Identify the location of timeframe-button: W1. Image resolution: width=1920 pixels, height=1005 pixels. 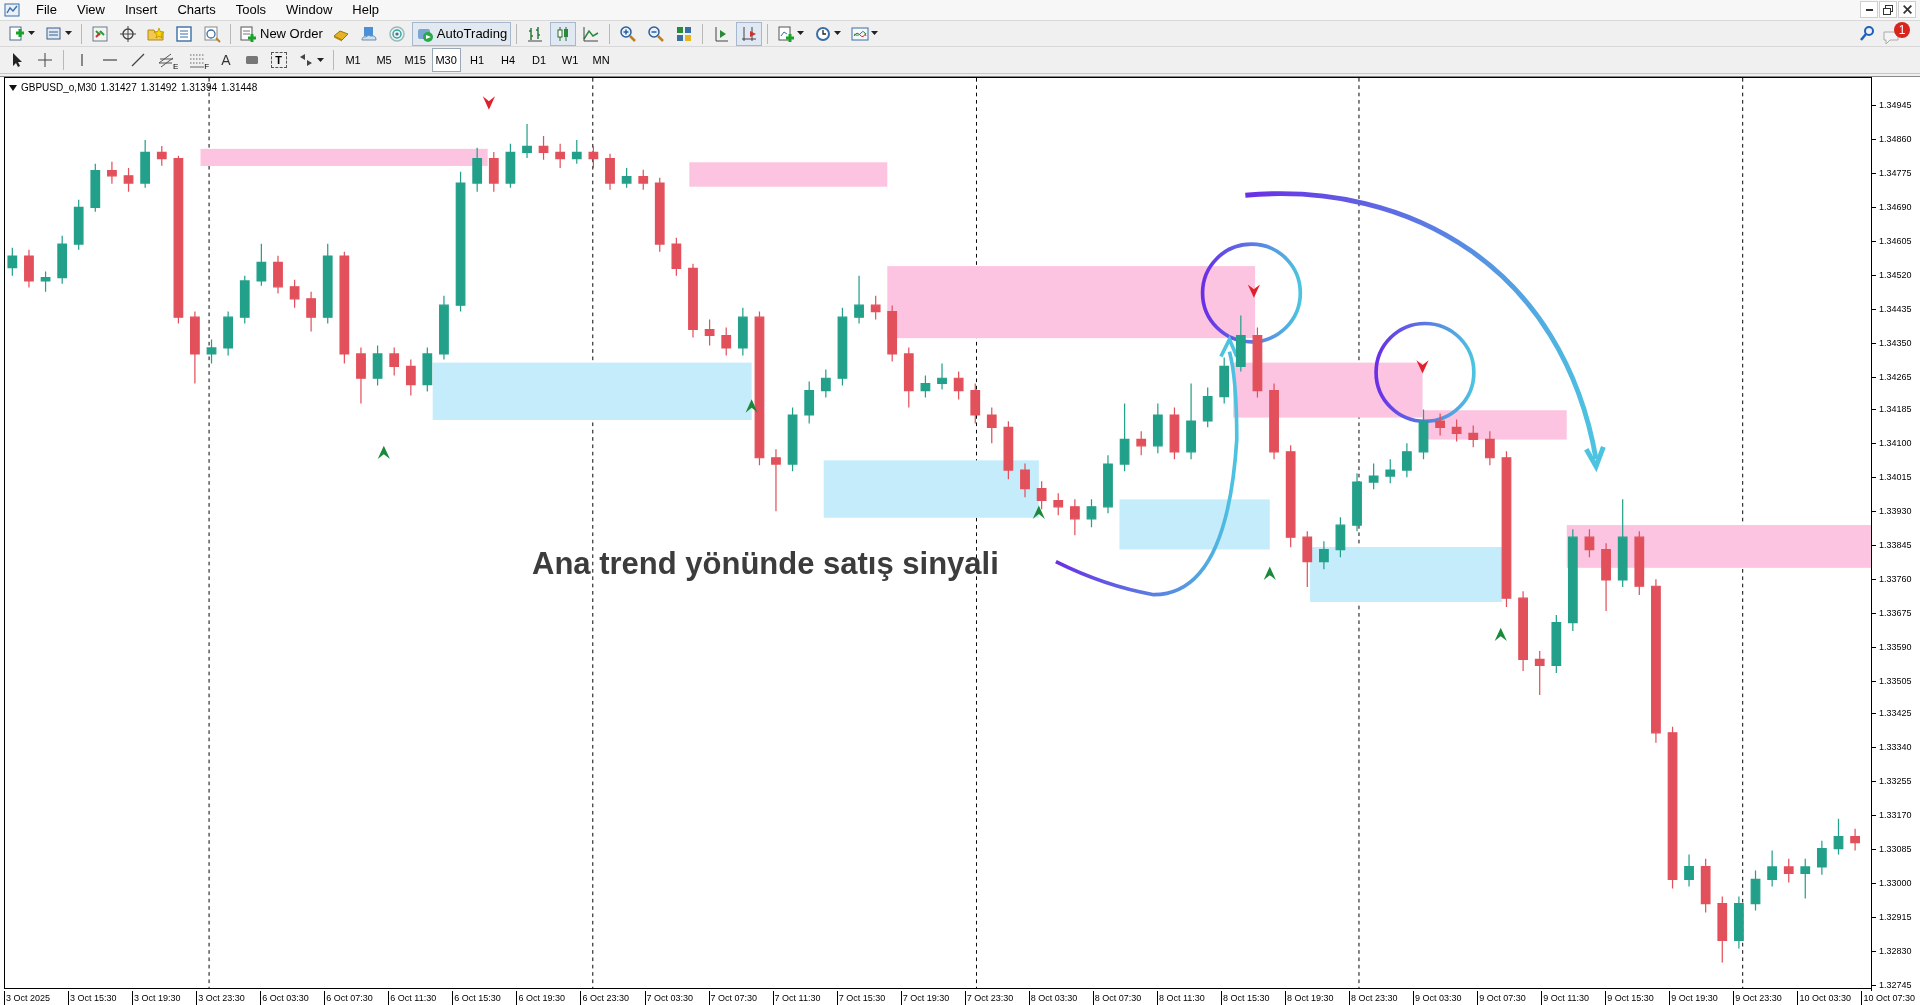
(570, 60).